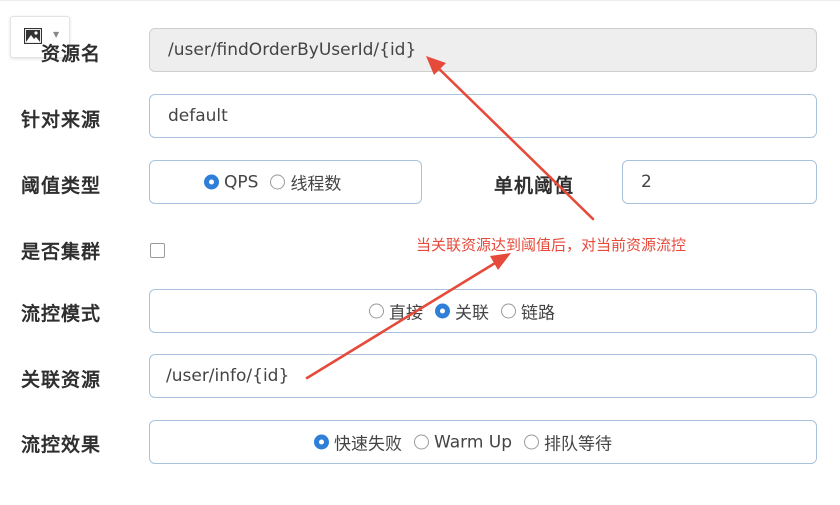 The height and width of the screenshot is (505, 840). Describe the element at coordinates (512, 140) in the screenshot. I see `arrow-up-line` at that location.